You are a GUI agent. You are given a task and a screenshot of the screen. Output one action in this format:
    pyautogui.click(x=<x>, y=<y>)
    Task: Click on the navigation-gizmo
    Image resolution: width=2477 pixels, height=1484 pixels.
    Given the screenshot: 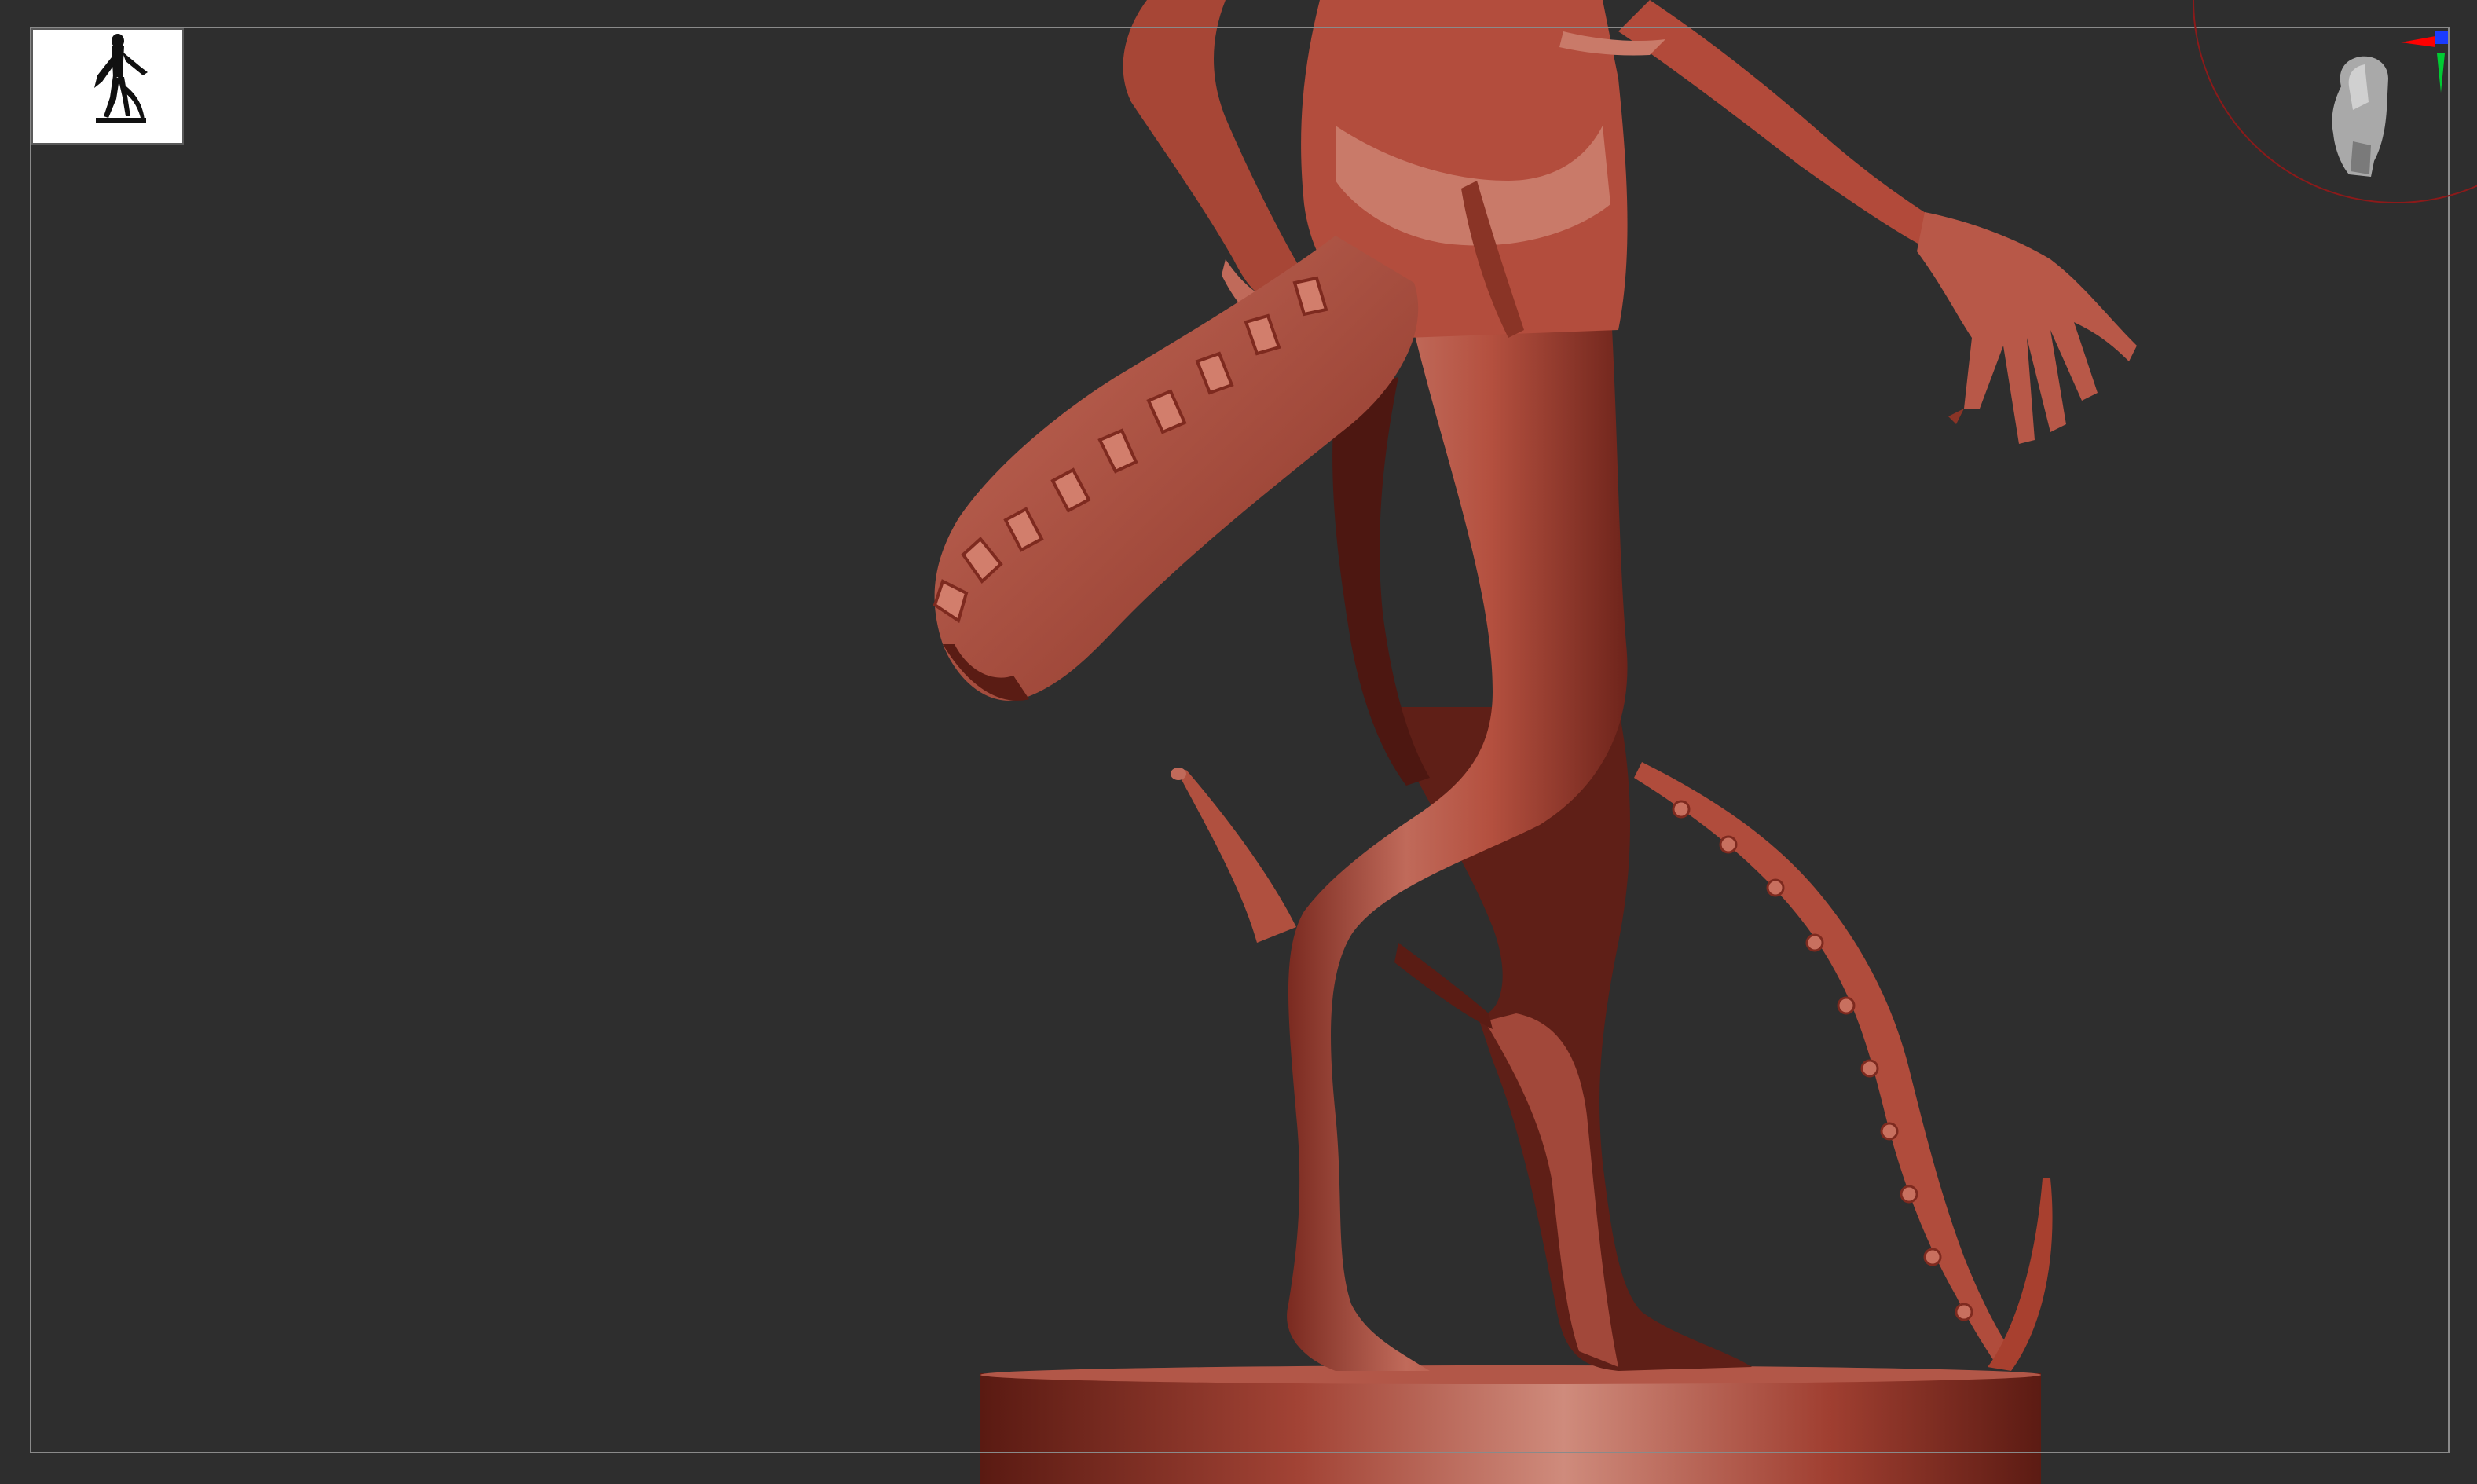 What is the action you would take?
    pyautogui.click(x=2334, y=106)
    